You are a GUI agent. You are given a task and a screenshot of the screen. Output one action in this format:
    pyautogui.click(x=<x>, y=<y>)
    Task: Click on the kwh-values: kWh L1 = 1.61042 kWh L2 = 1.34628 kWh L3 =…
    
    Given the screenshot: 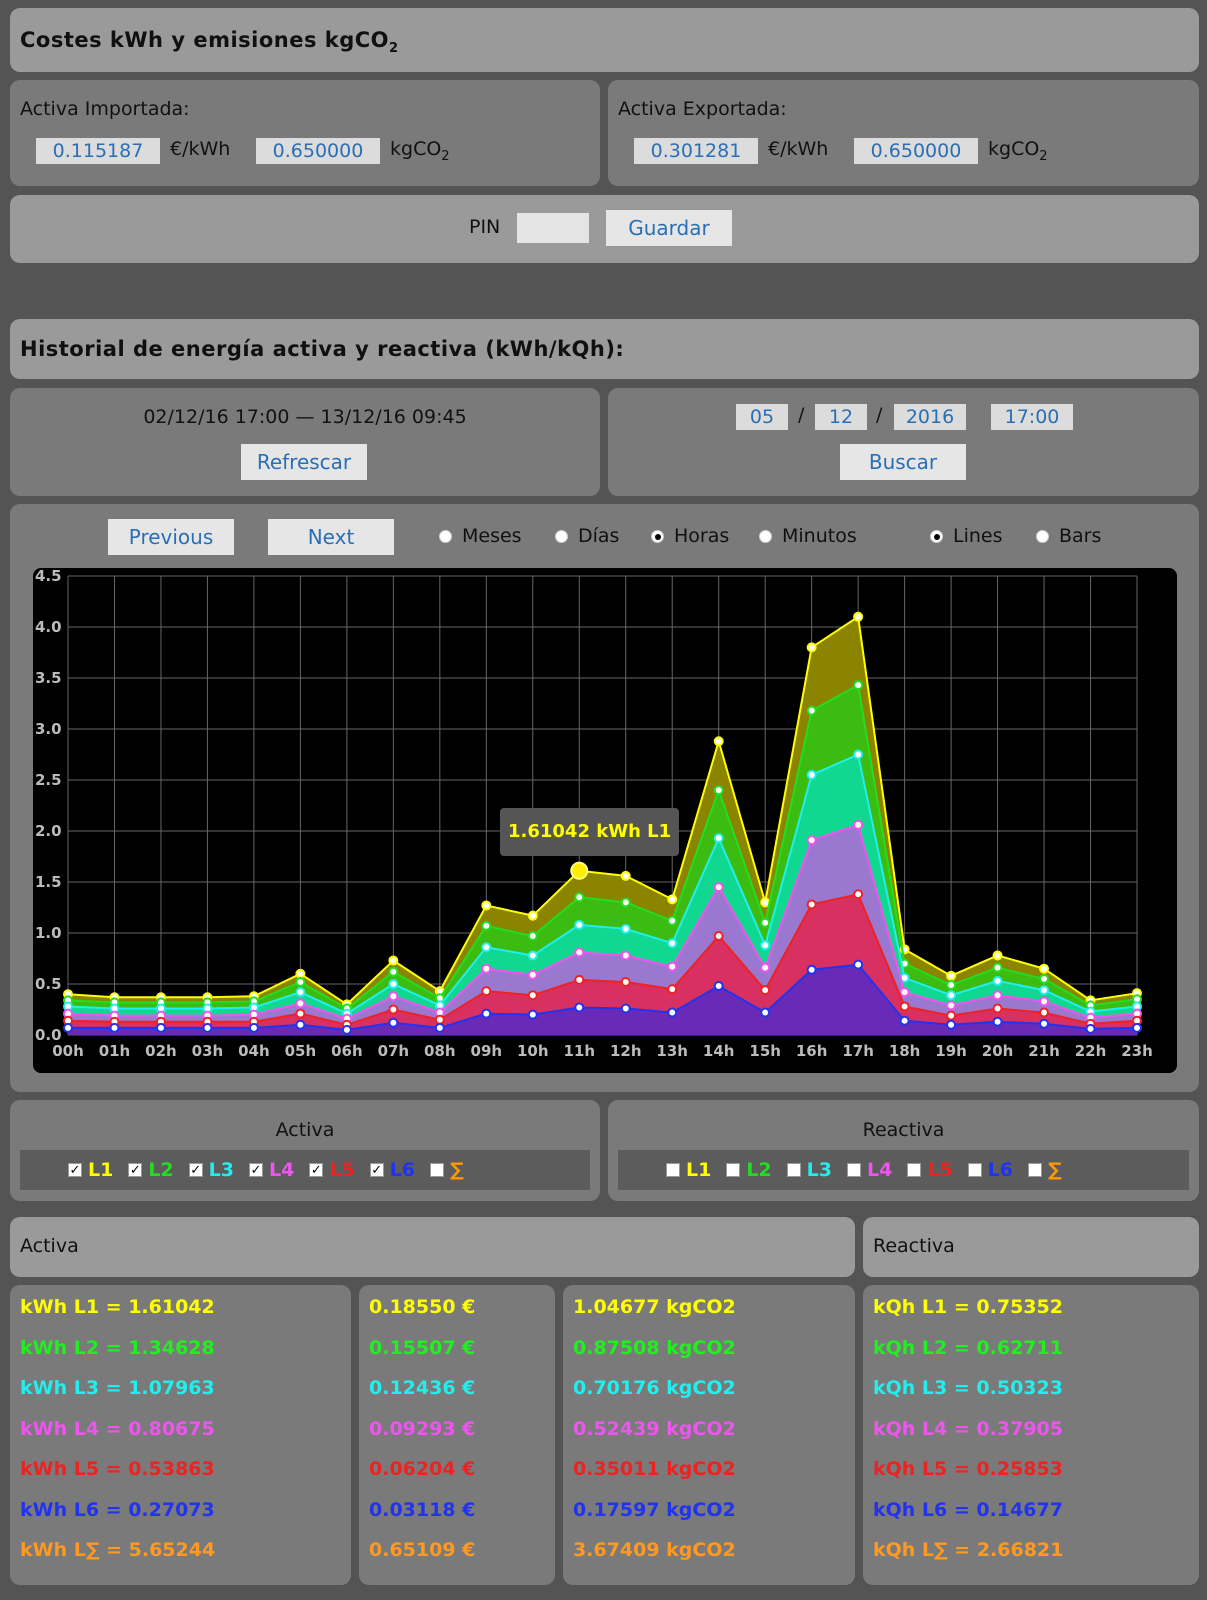 What is the action you would take?
    pyautogui.click(x=117, y=1429)
    